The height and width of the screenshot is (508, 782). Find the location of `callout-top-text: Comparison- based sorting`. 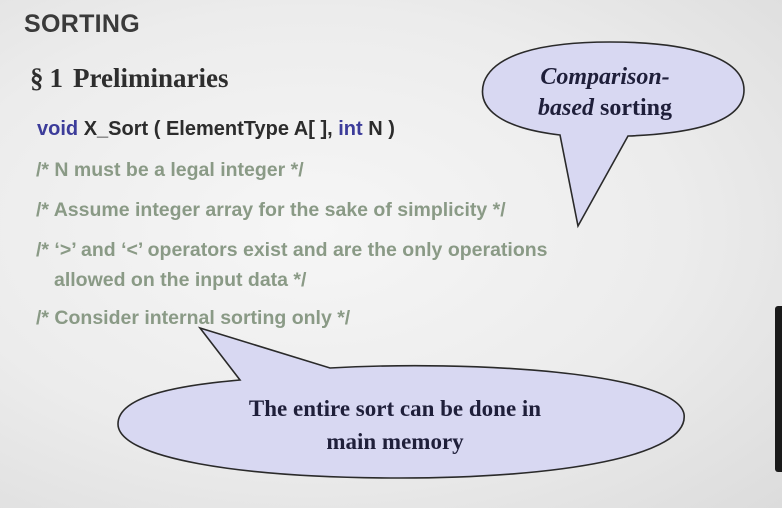

callout-top-text: Comparison- based sorting is located at coordinates (605, 93).